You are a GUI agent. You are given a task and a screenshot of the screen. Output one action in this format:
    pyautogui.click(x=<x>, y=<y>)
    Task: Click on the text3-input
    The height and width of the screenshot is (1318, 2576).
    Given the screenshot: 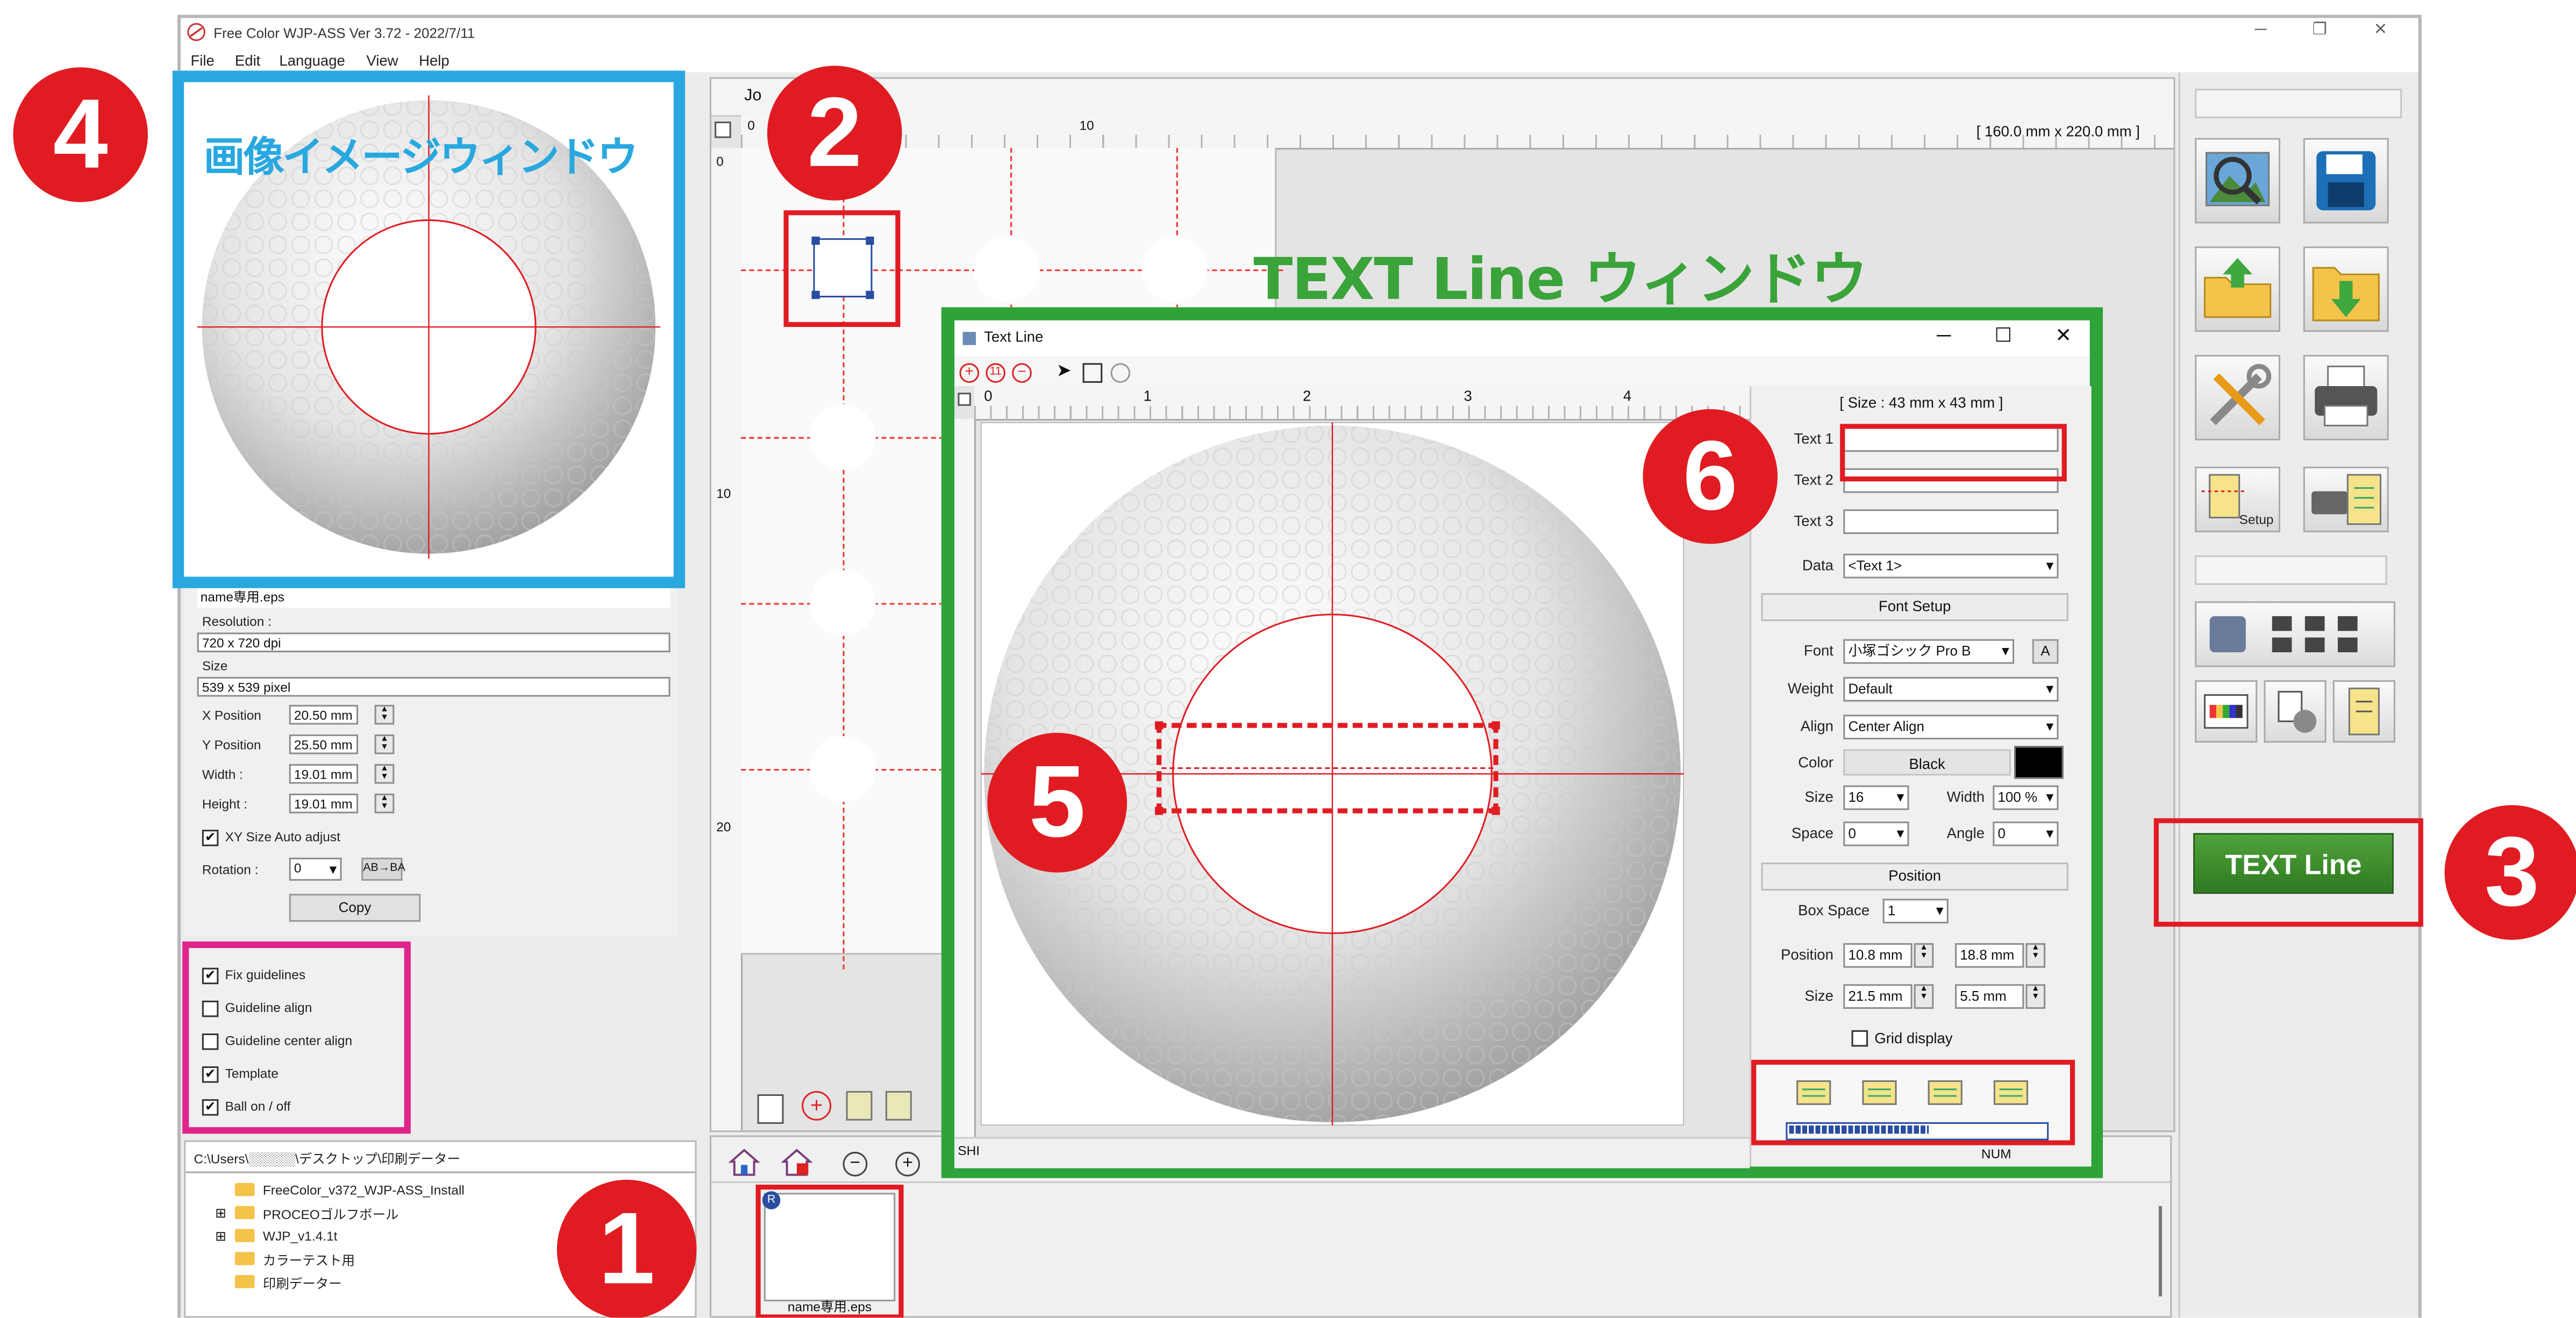 What is the action you would take?
    pyautogui.click(x=1951, y=522)
    